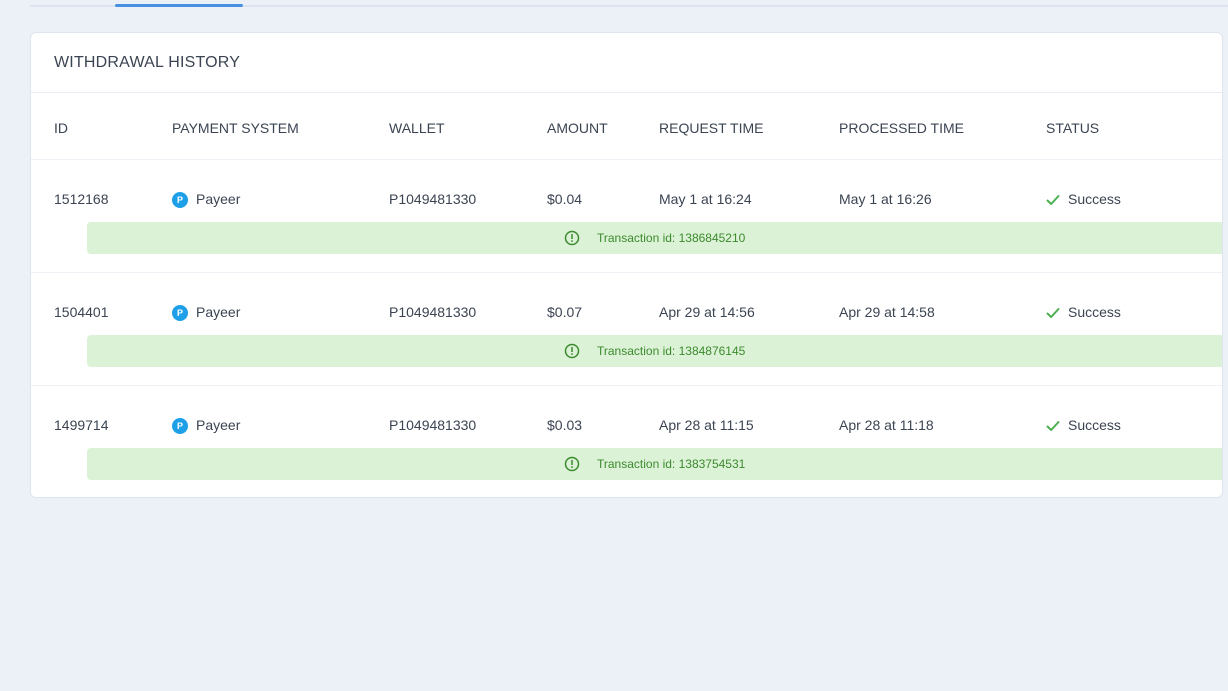 The height and width of the screenshot is (691, 1228). Describe the element at coordinates (711, 128) in the screenshot. I see `column-header-request-time: REQUEST TIME` at that location.